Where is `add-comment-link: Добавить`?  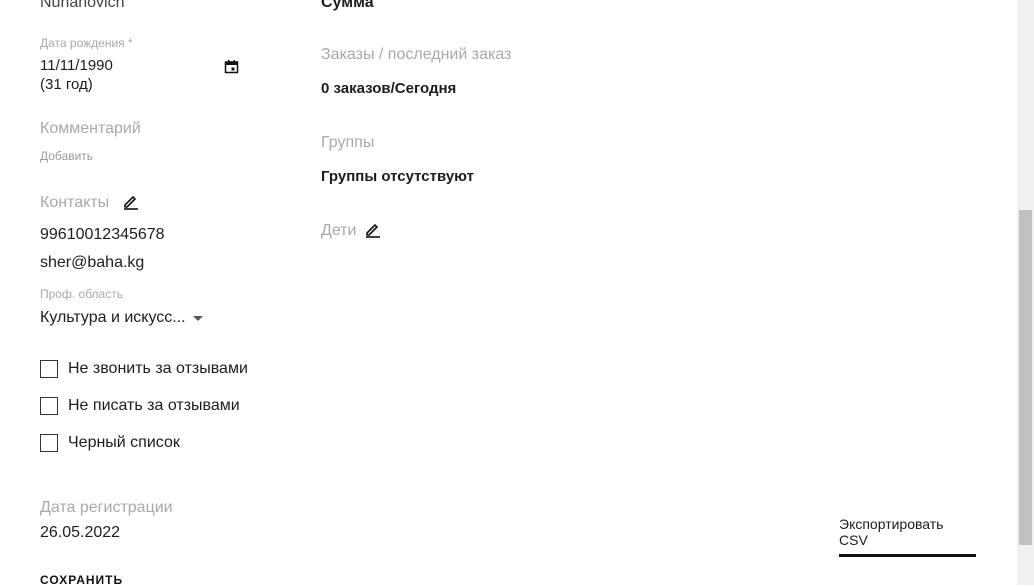
add-comment-link: Добавить is located at coordinates (66, 156).